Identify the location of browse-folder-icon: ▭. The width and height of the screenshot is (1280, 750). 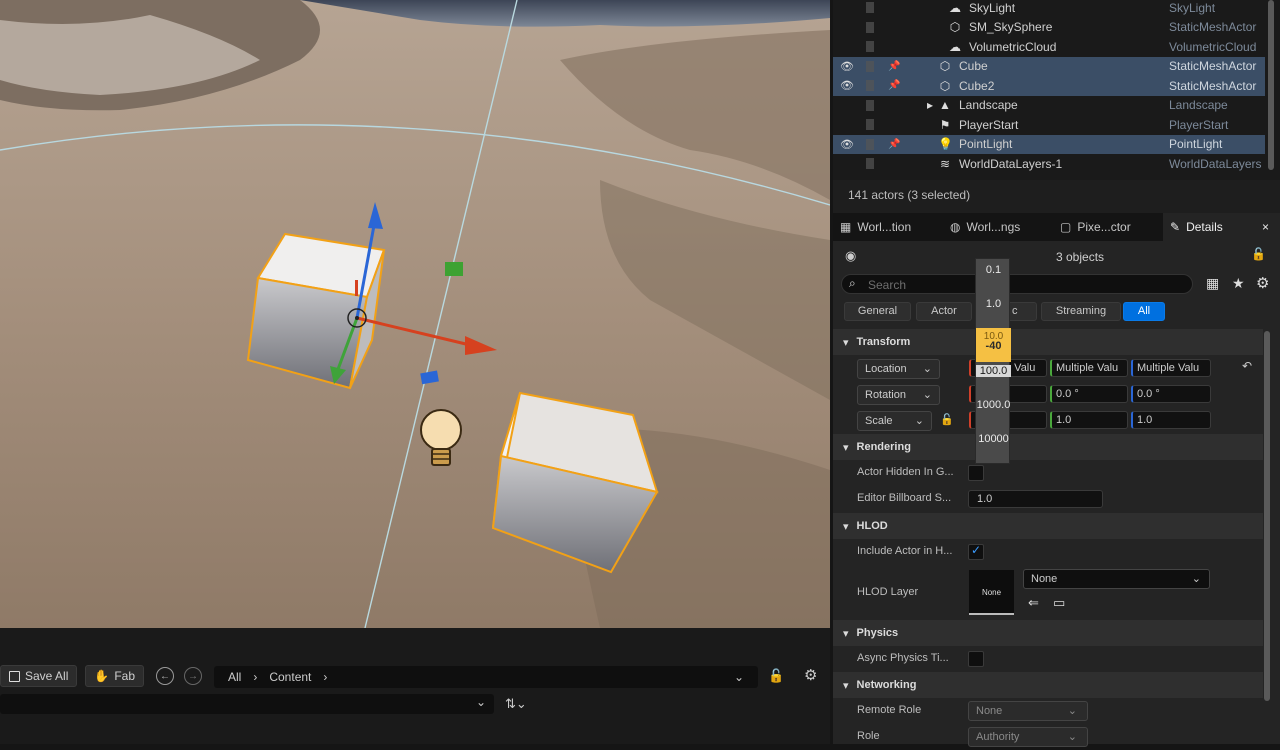
(1059, 603).